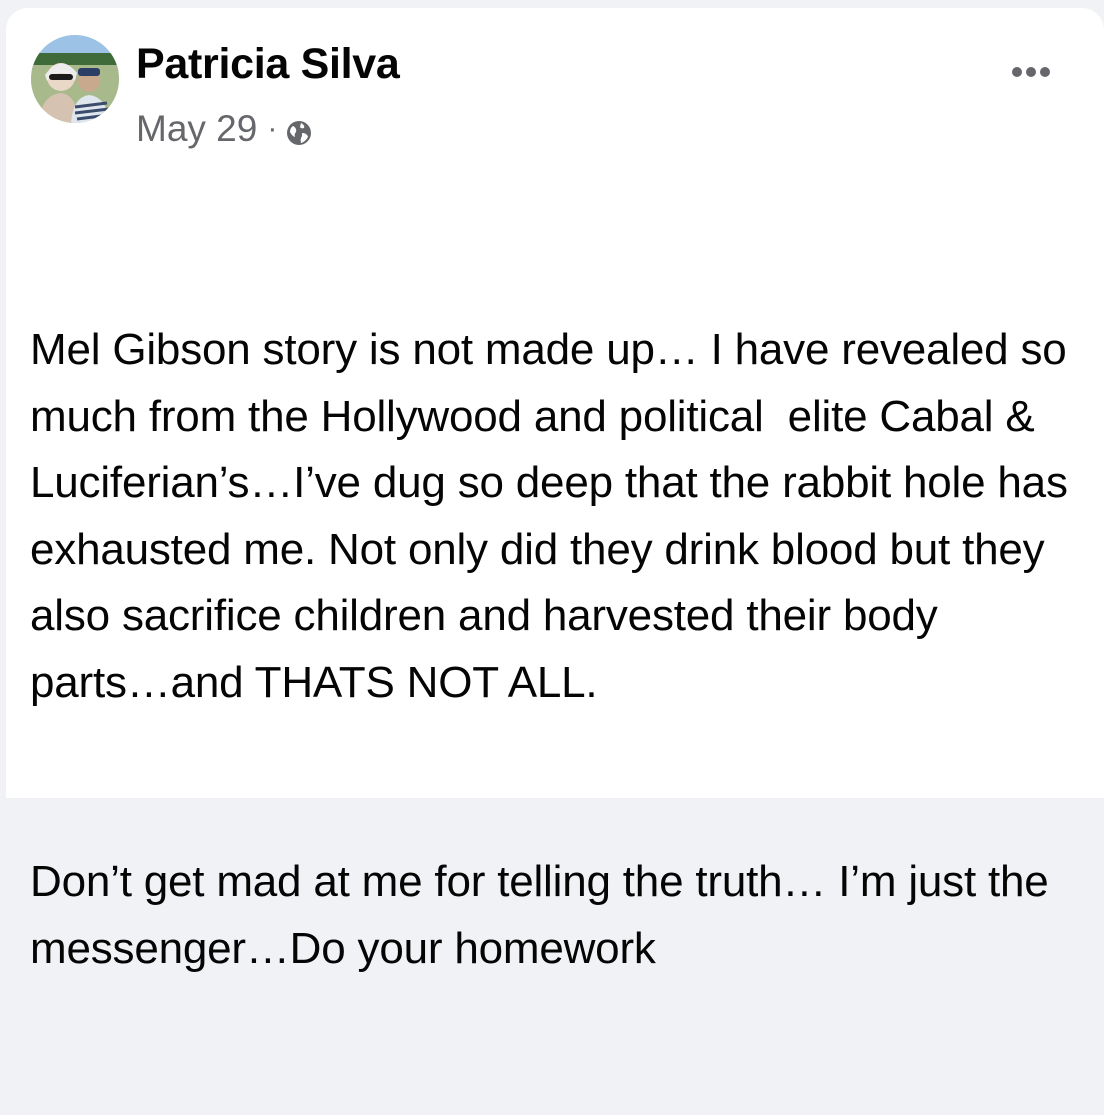  Describe the element at coordinates (196, 129) in the screenshot. I see `post-date: May 29` at that location.